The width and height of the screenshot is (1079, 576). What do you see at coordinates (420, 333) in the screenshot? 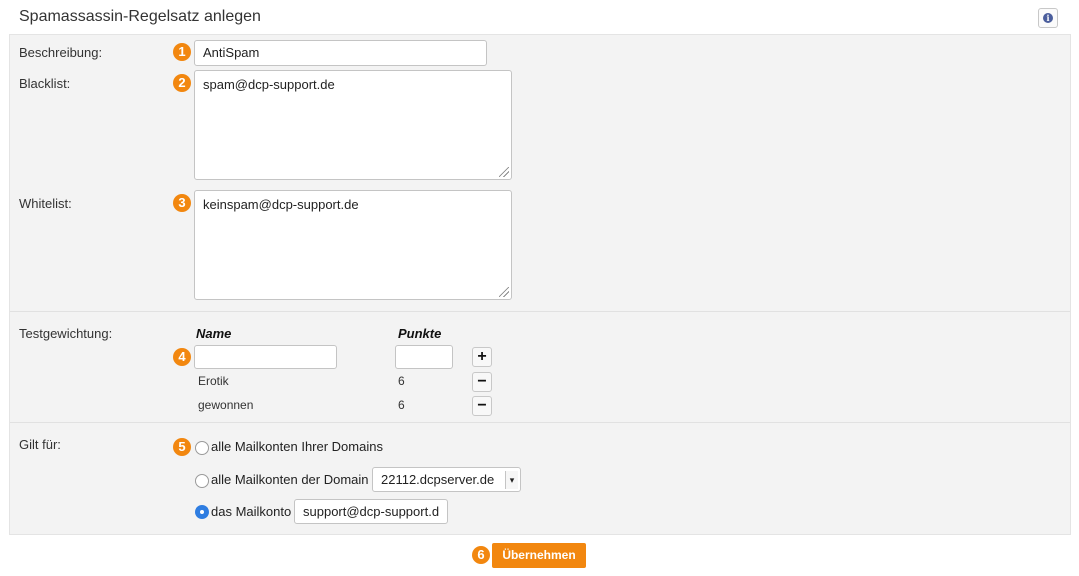
I see `column-header-punkte: Punkte` at bounding box center [420, 333].